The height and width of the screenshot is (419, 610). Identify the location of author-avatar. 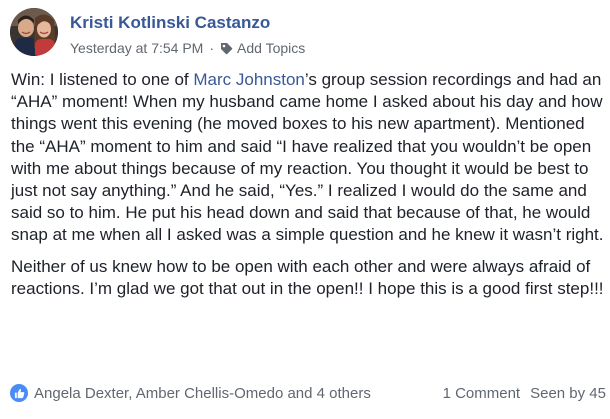
(34, 32).